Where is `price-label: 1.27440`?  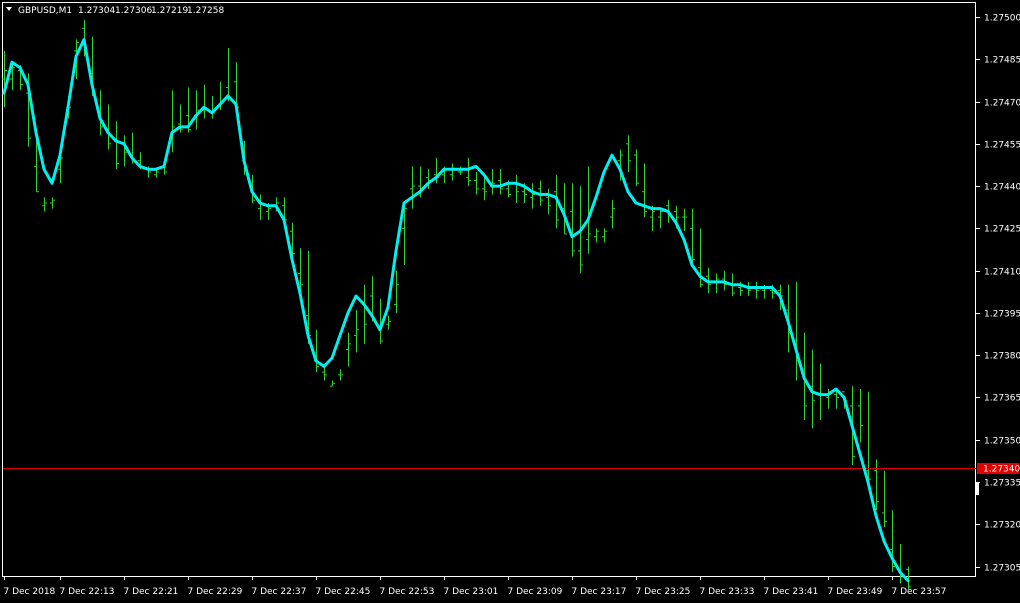 price-label: 1.27440 is located at coordinates (1002, 188).